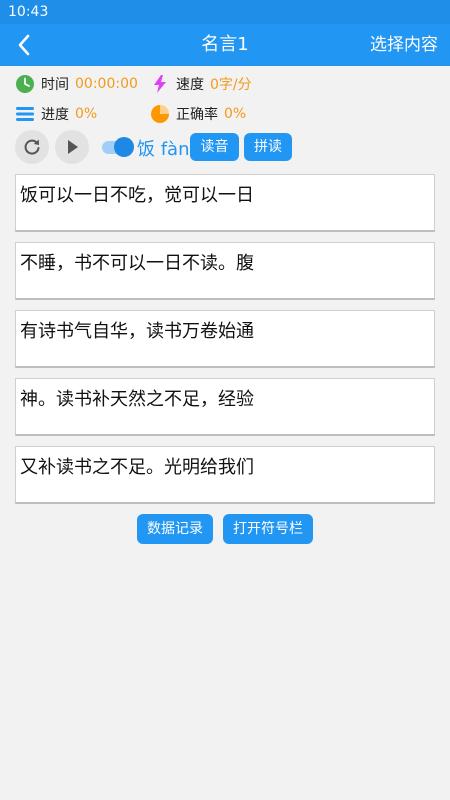  Describe the element at coordinates (25, 84) in the screenshot. I see `clock-icon` at that location.